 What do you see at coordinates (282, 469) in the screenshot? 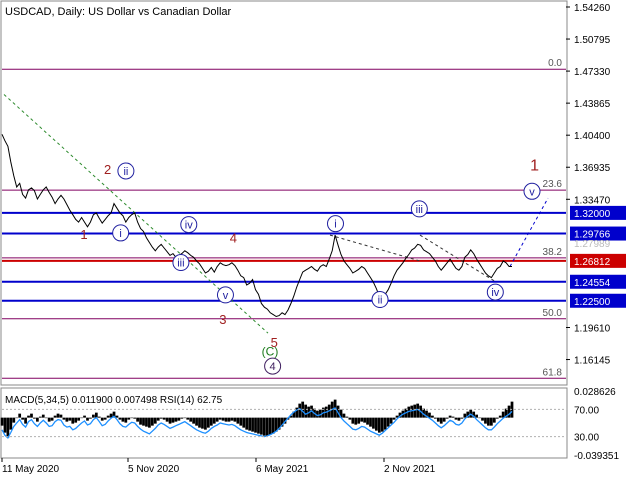
I see `time-tick-label: 6 May 2021` at bounding box center [282, 469].